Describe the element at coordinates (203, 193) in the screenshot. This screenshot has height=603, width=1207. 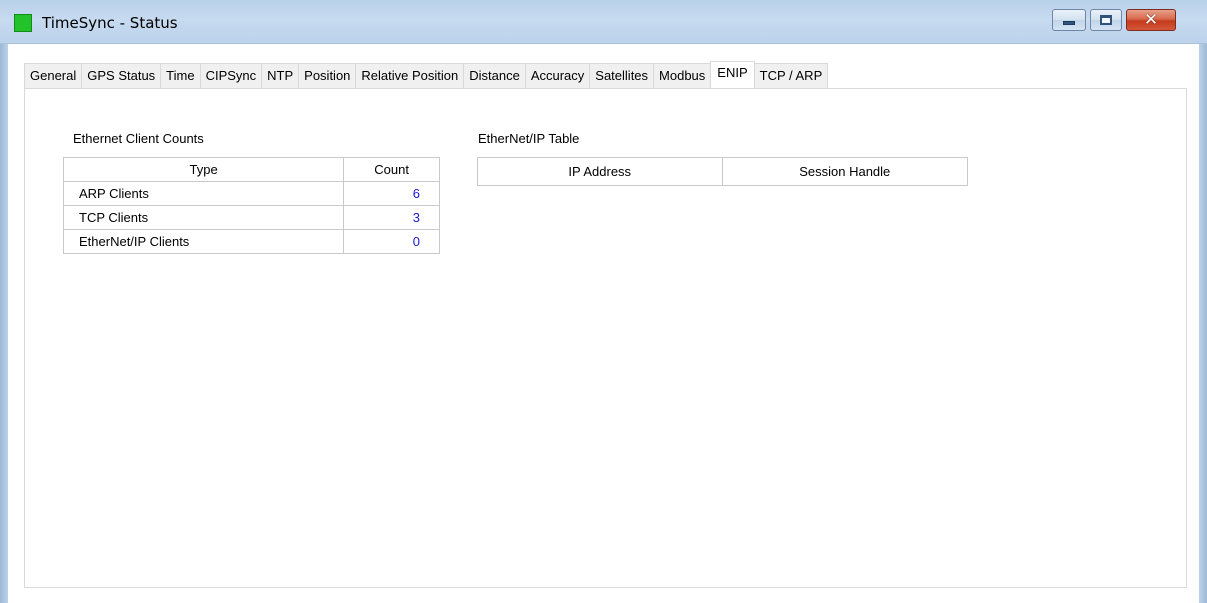
I see `cell-type: ARP Clients` at that location.